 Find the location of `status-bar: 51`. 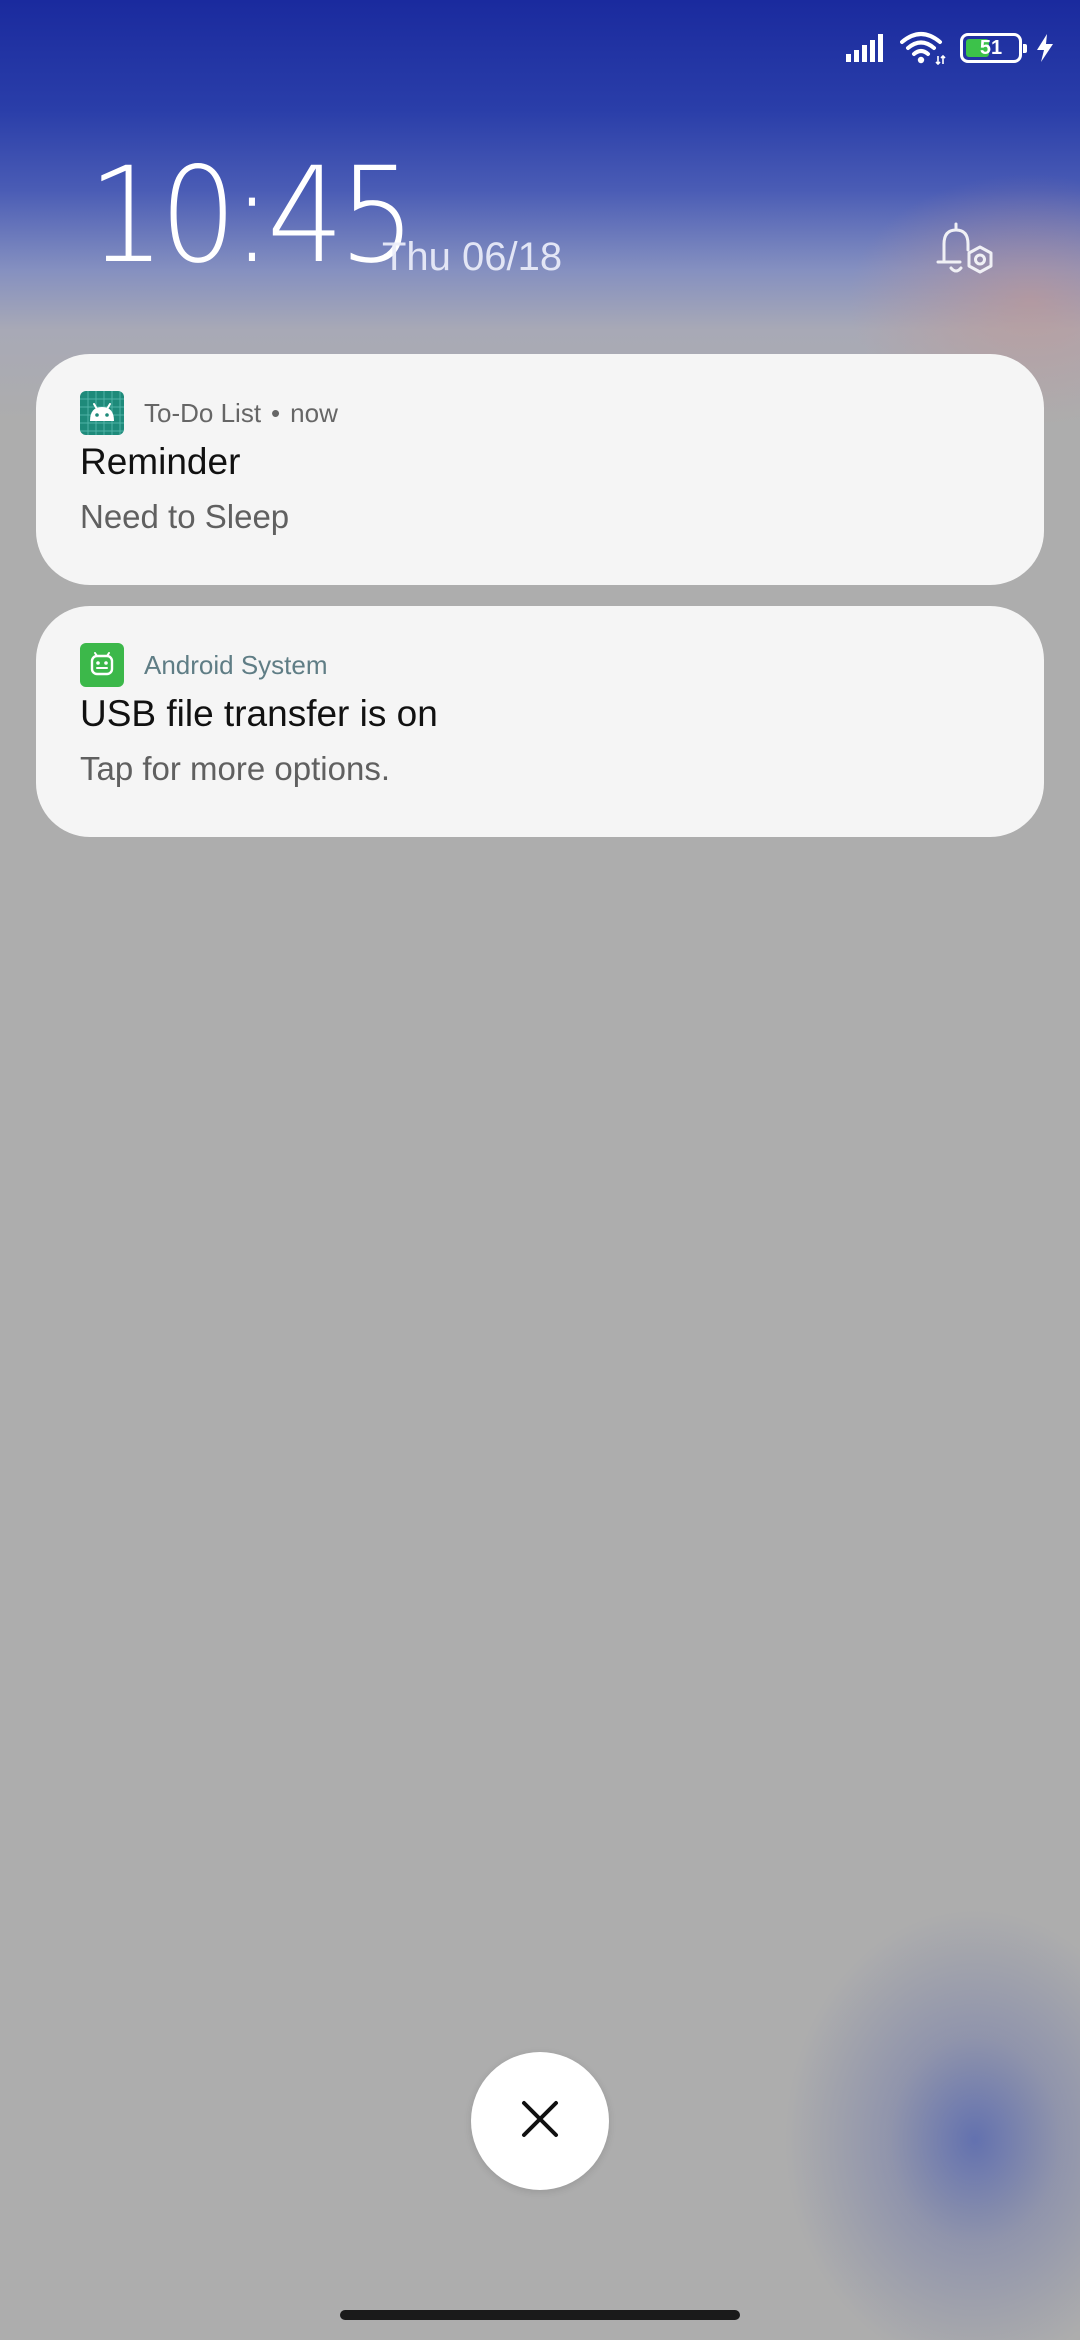

status-bar: 51 is located at coordinates (950, 48).